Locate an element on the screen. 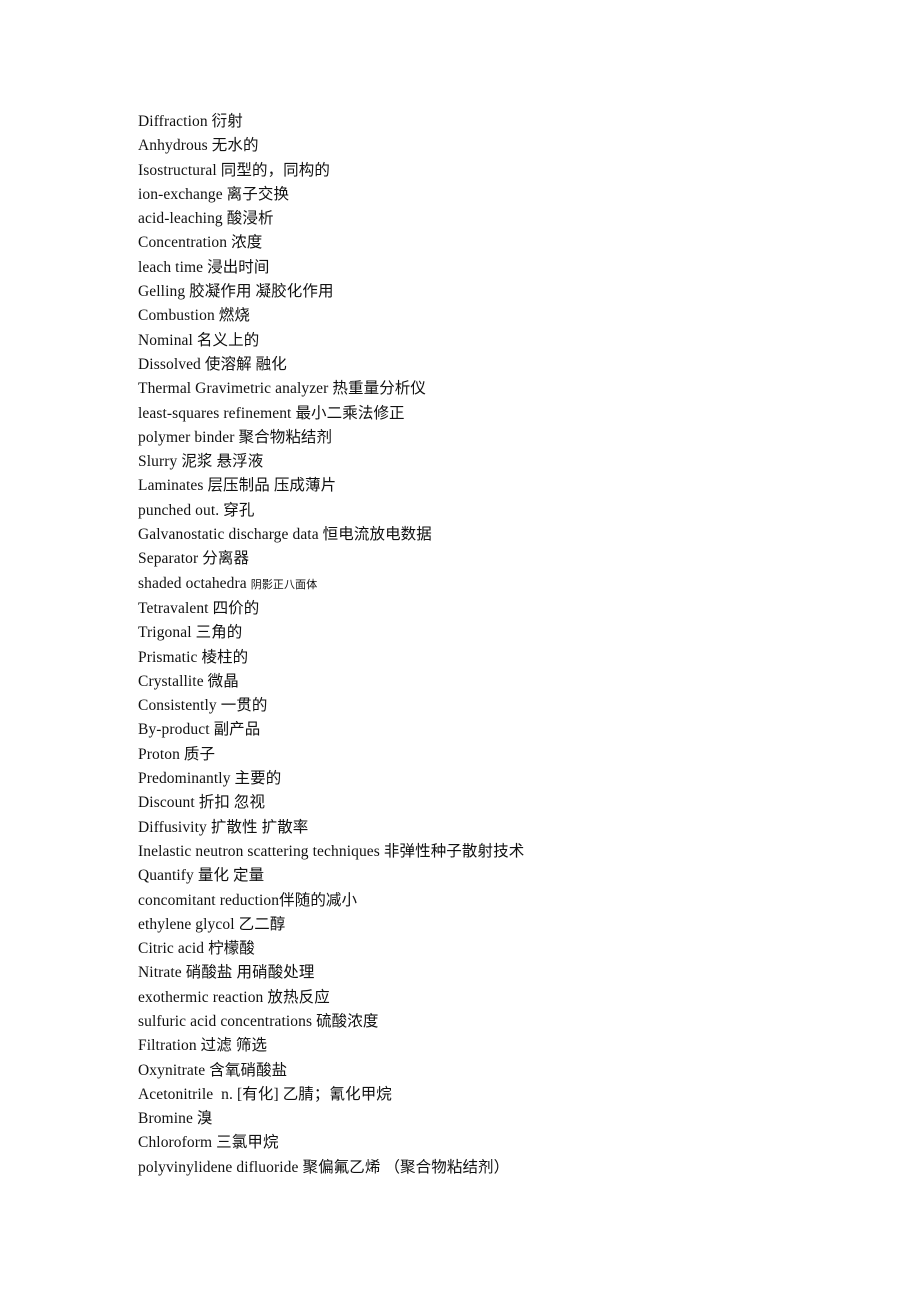 The height and width of the screenshot is (1302, 920). glossary-entry: polymer binder 聚合物粘结剂 is located at coordinates (488, 438).